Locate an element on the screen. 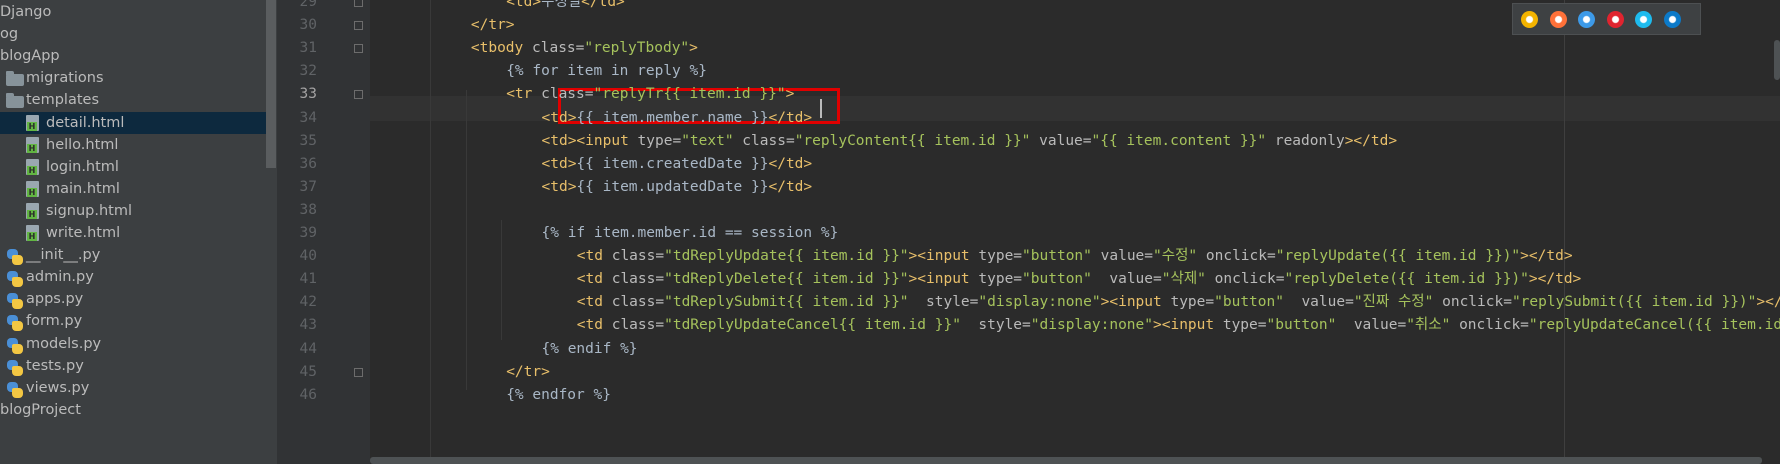 The image size is (1780, 464). tree-item-label: Django is located at coordinates (26, 12).